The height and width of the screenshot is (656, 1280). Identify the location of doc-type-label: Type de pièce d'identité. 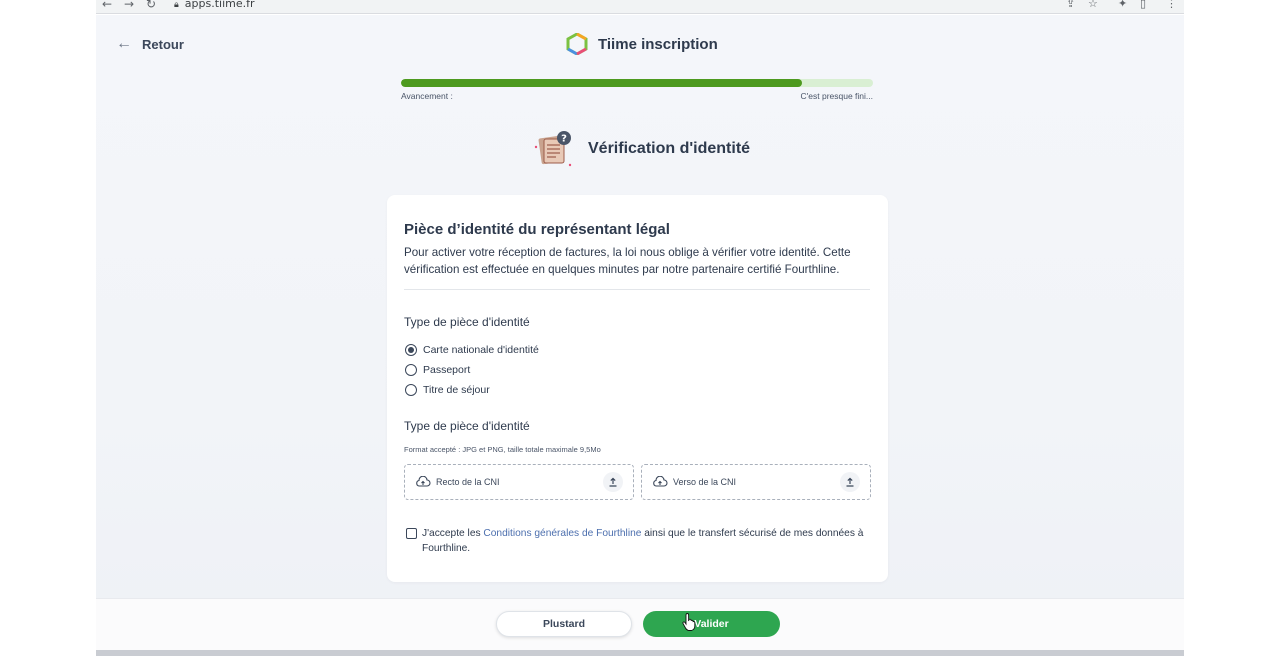
(467, 322).